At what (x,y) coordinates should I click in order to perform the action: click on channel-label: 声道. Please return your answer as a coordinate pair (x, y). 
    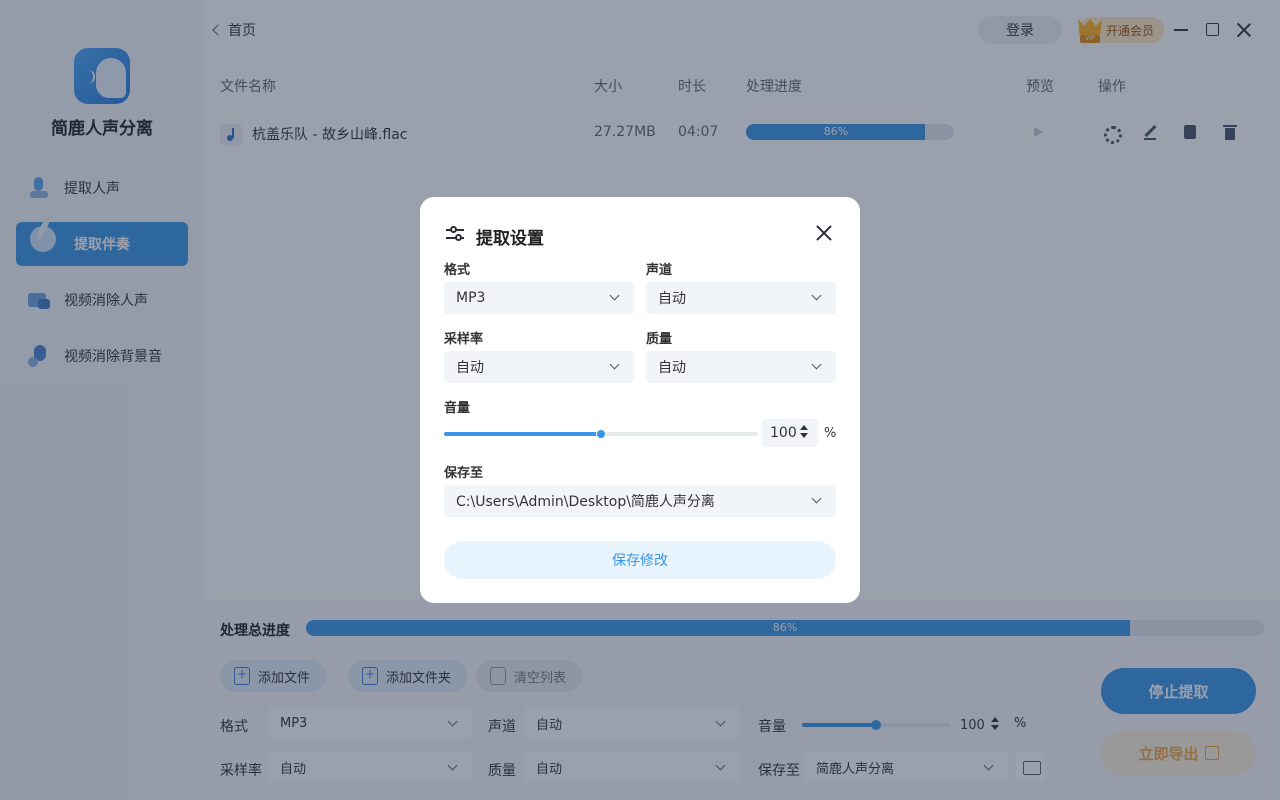
    Looking at the image, I should click on (659, 270).